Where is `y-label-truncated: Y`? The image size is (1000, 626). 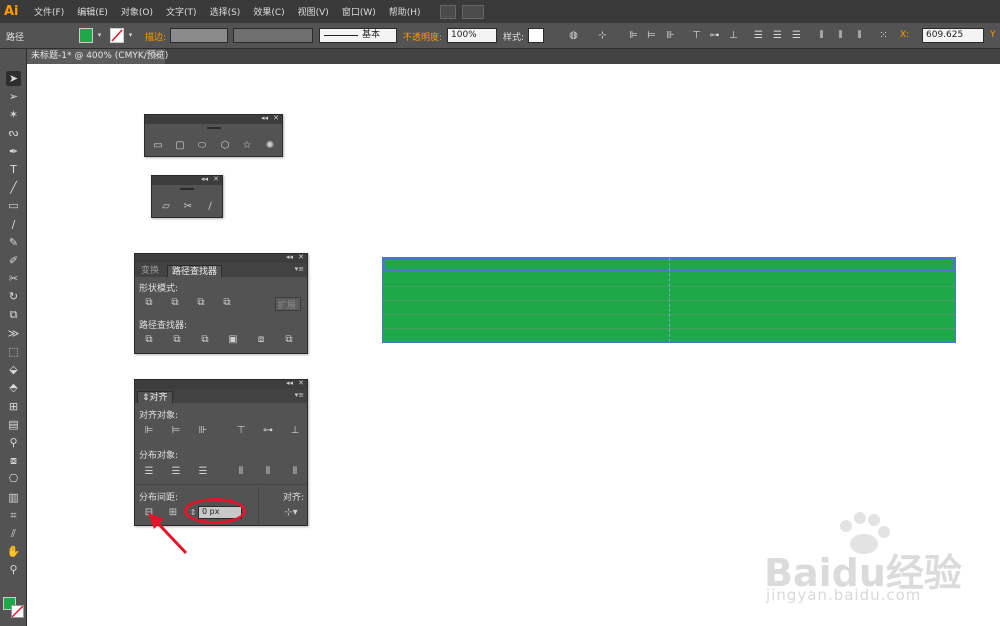 y-label-truncated: Y is located at coordinates (993, 35).